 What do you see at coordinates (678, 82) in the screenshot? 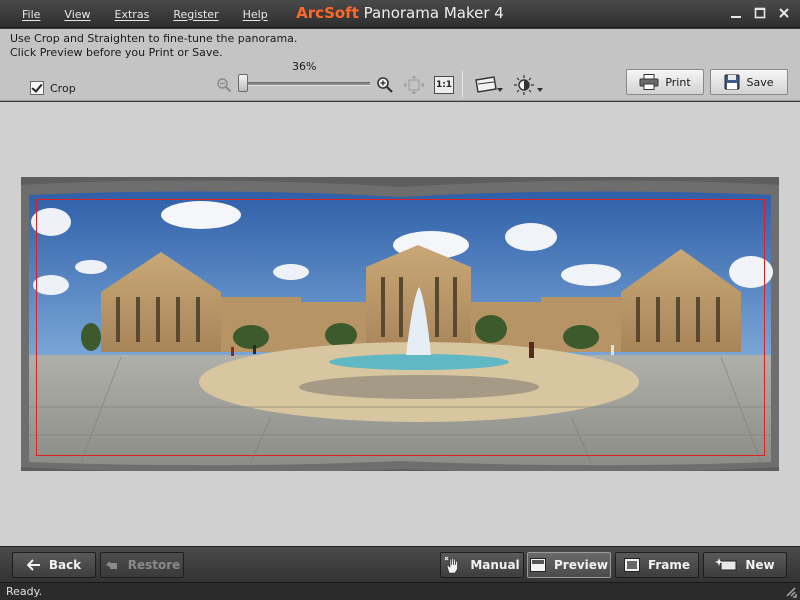
I see `print-label: Print` at bounding box center [678, 82].